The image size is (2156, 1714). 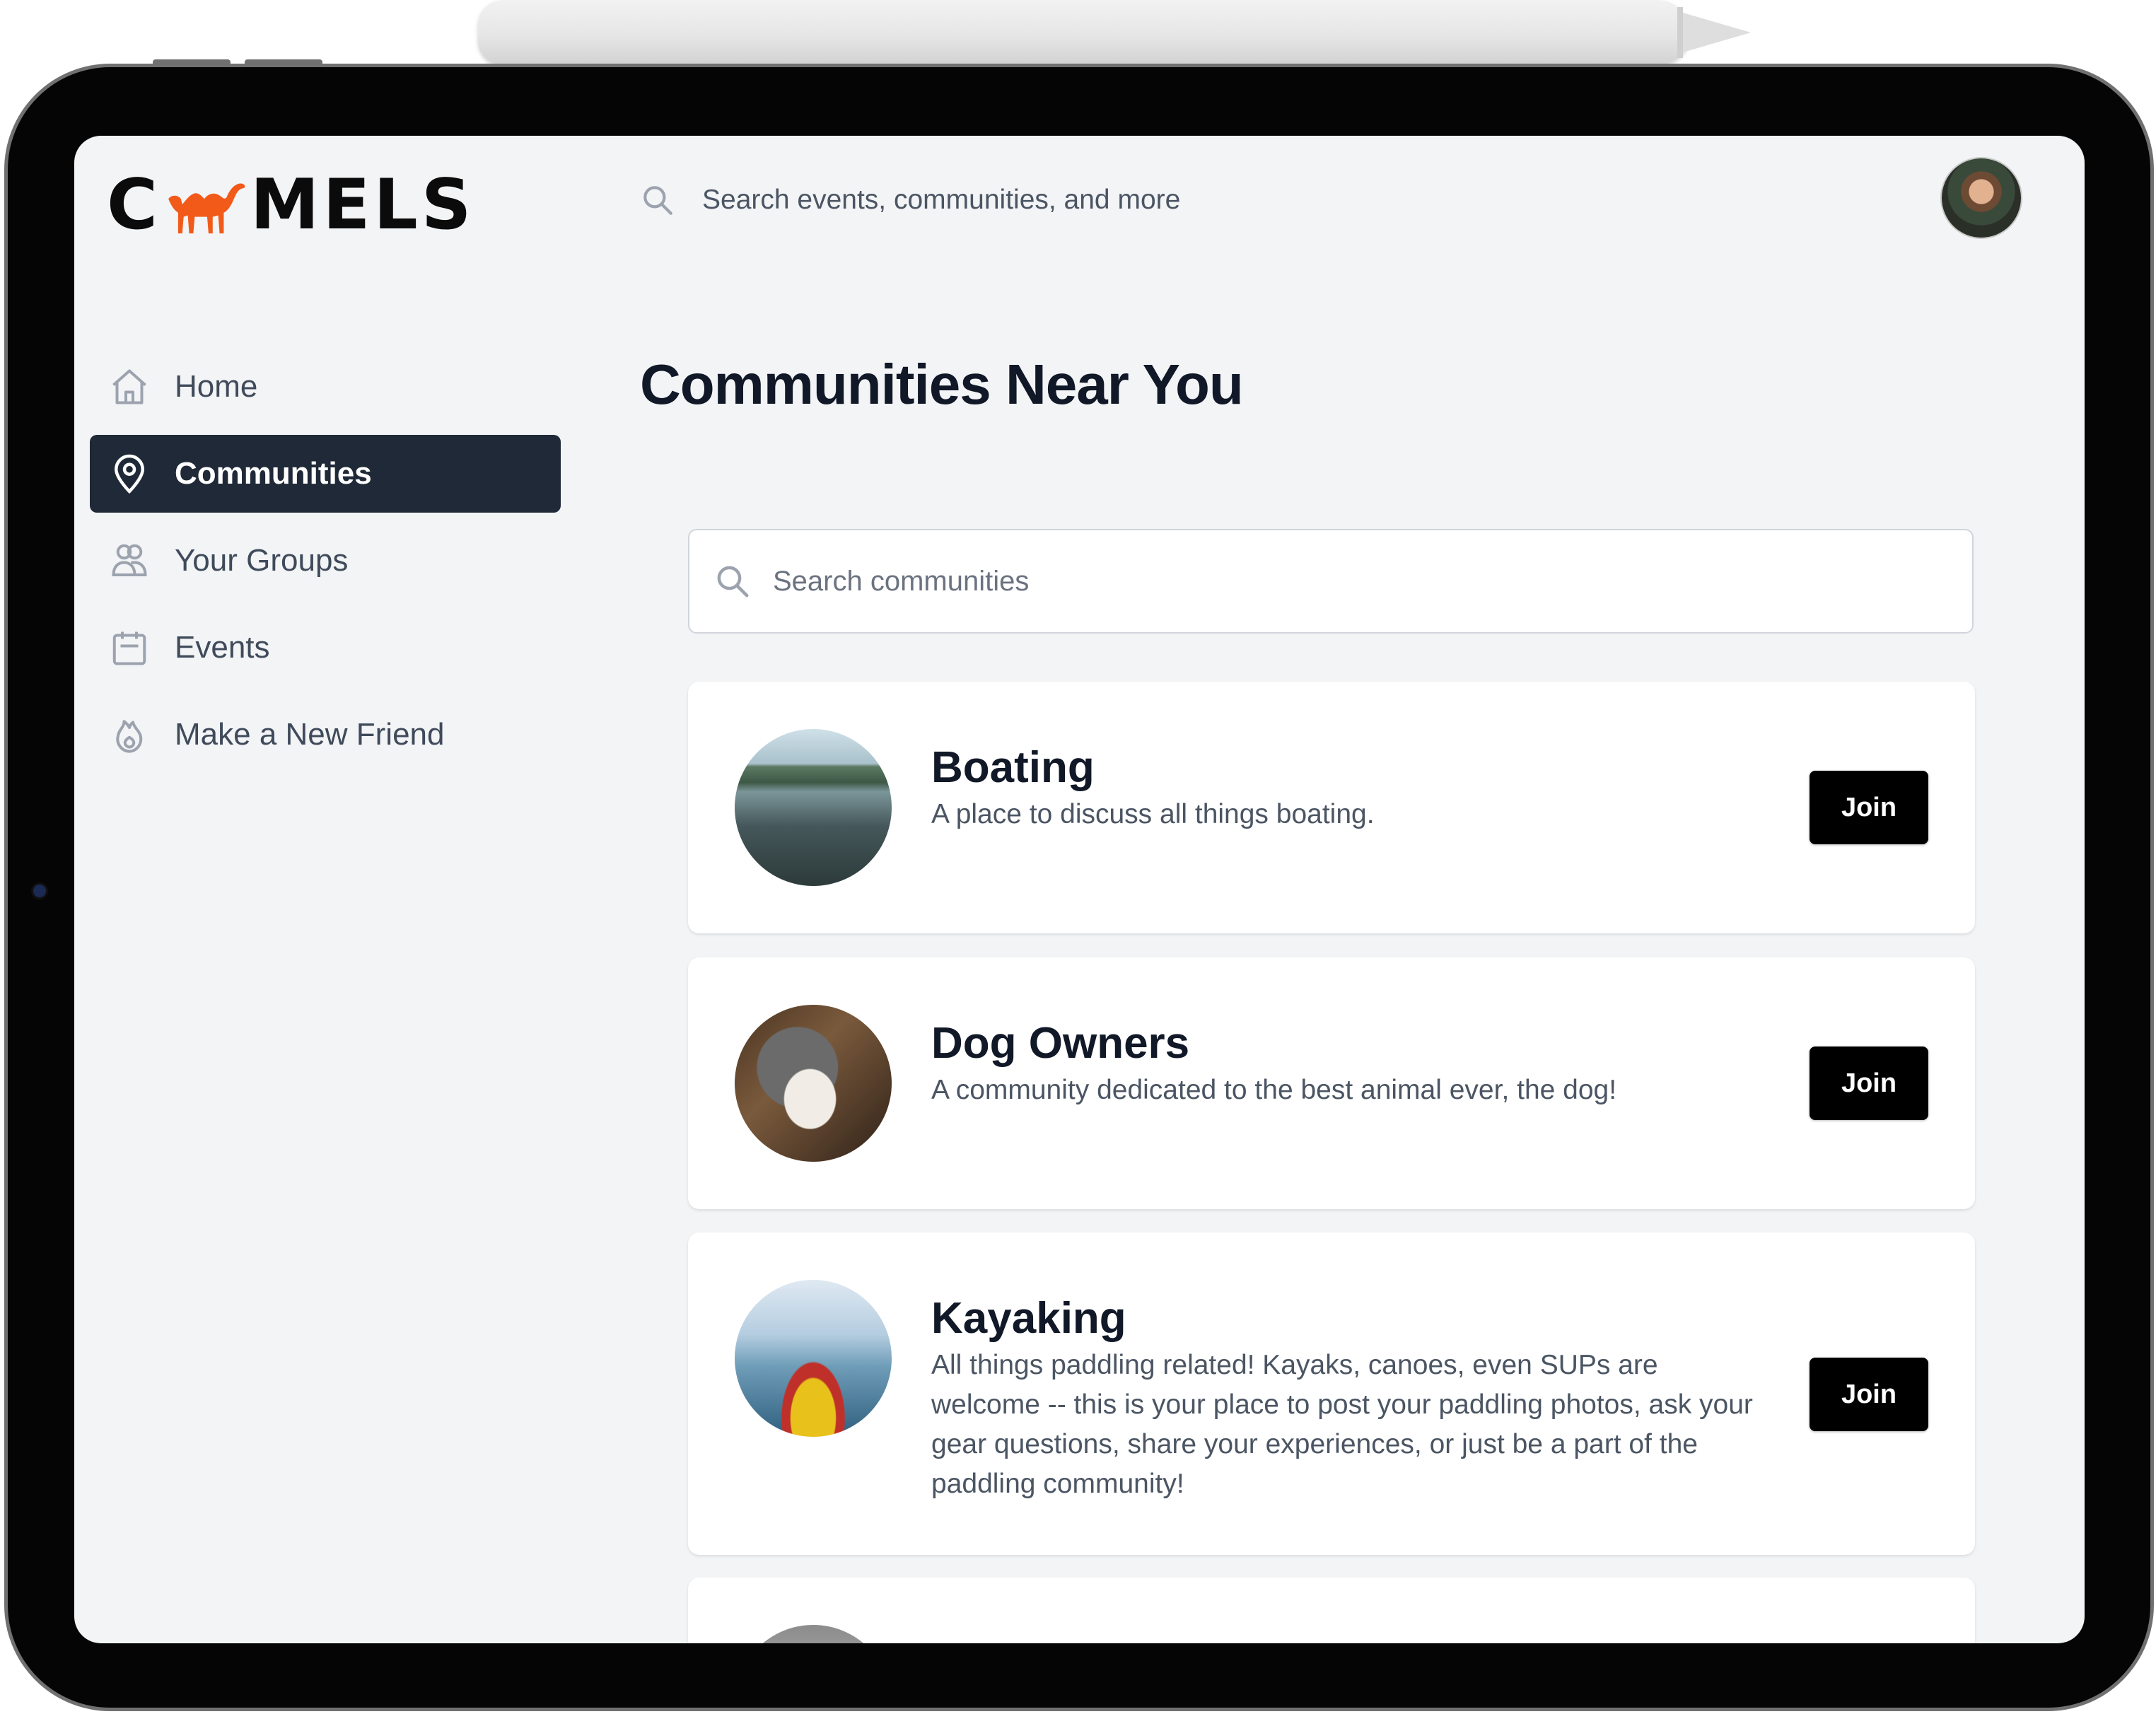 What do you see at coordinates (129, 736) in the screenshot?
I see `fire-icon` at bounding box center [129, 736].